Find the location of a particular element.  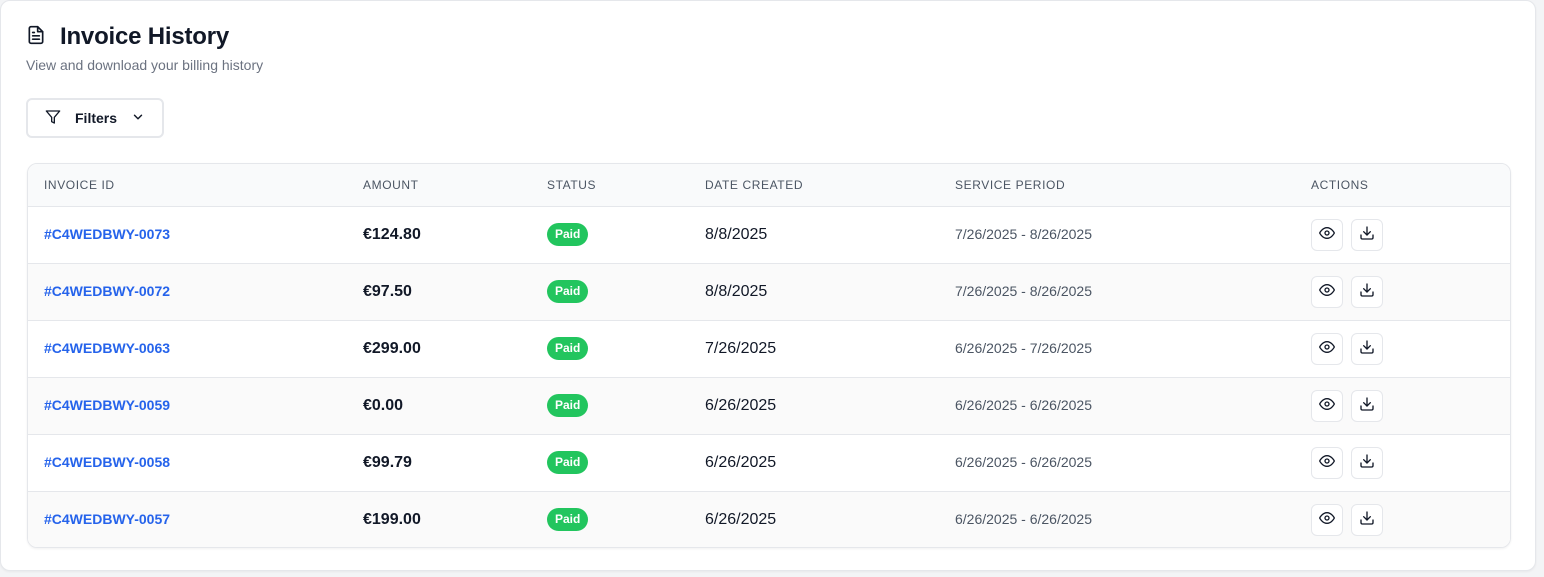

column-header-date-created: DATE CREATED is located at coordinates (830, 185).